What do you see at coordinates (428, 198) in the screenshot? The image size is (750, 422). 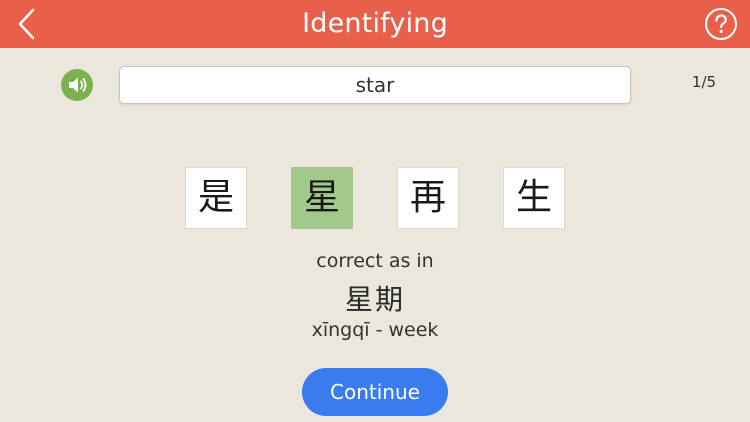 I see `choice-tile-3: 再` at bounding box center [428, 198].